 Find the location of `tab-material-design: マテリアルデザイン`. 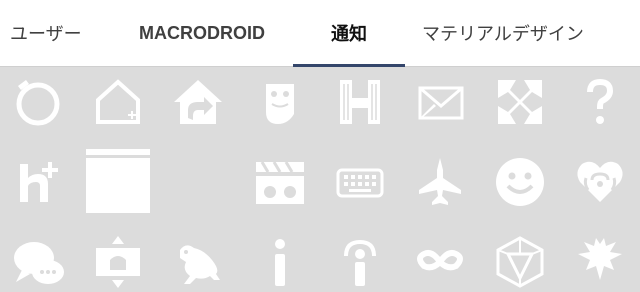

tab-material-design: マテリアルデザイン is located at coordinates (526, 33).